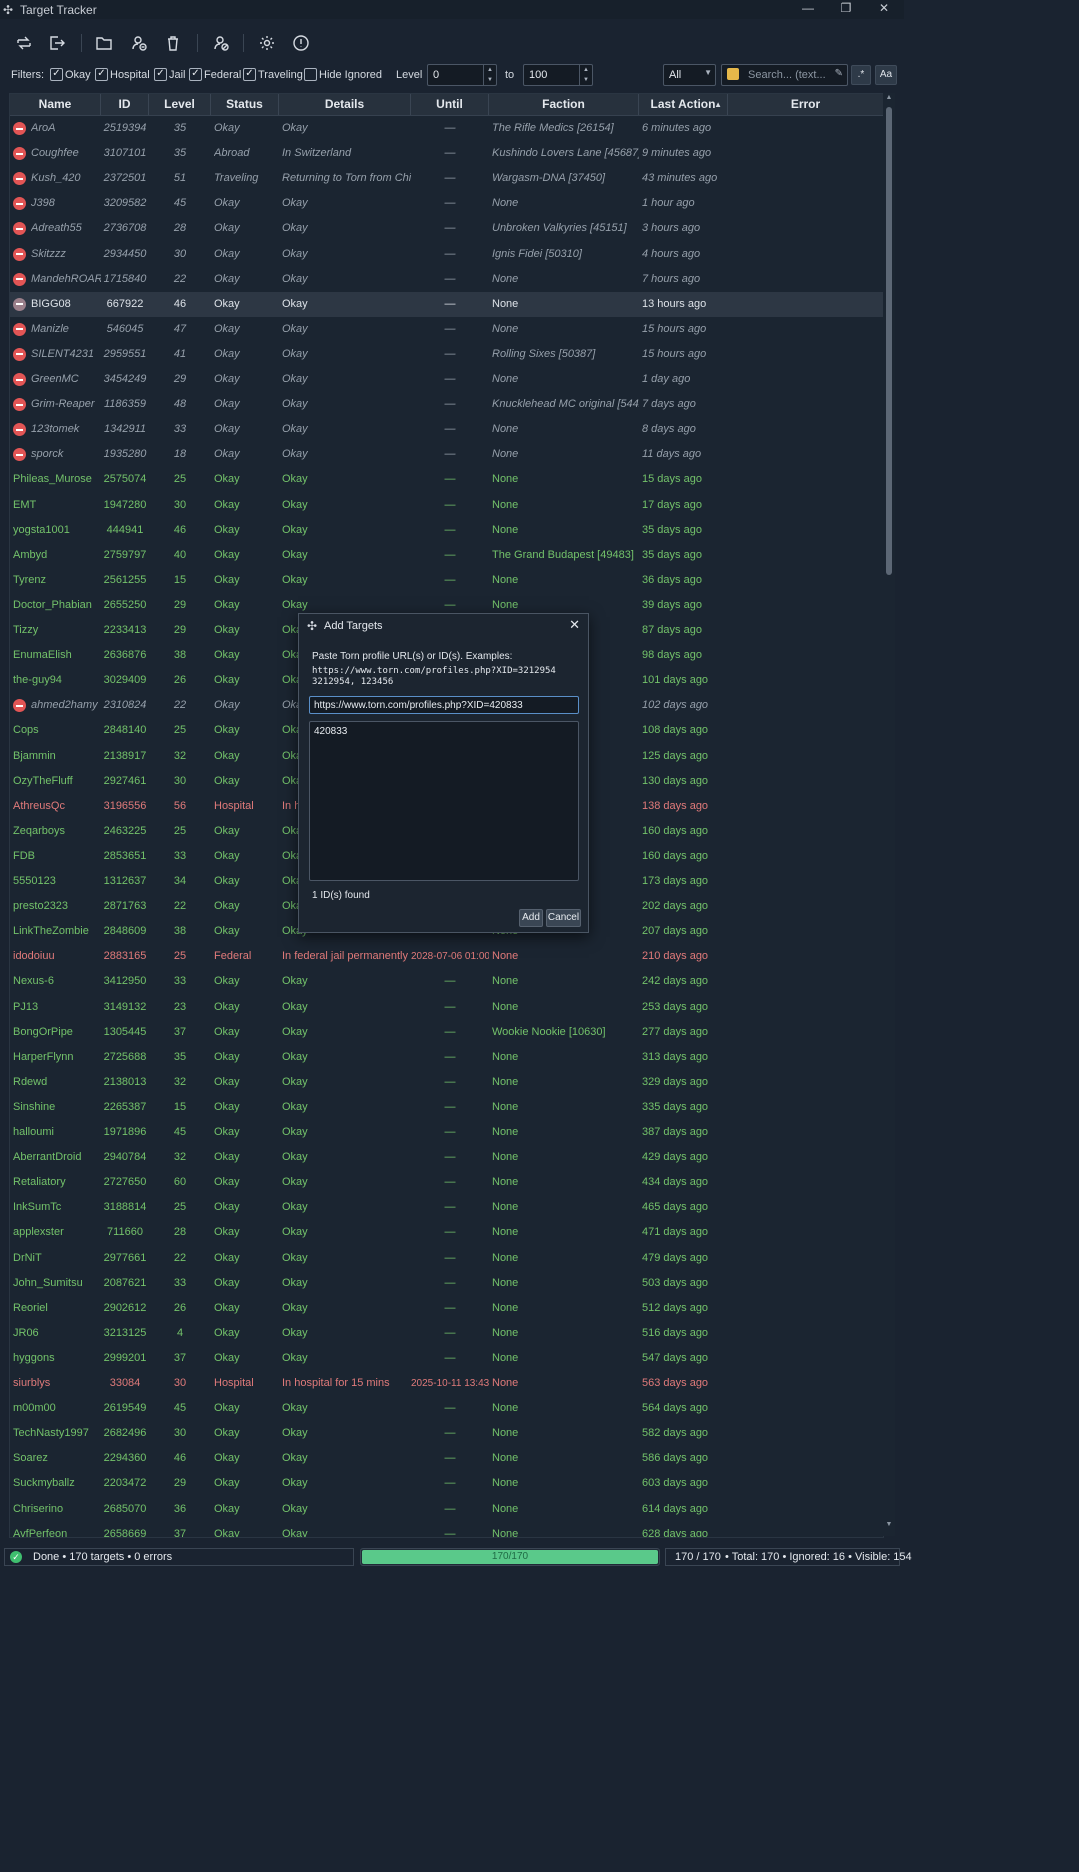 The image size is (1079, 1872). Describe the element at coordinates (564, 104) in the screenshot. I see `column-header-faction: Faction` at that location.